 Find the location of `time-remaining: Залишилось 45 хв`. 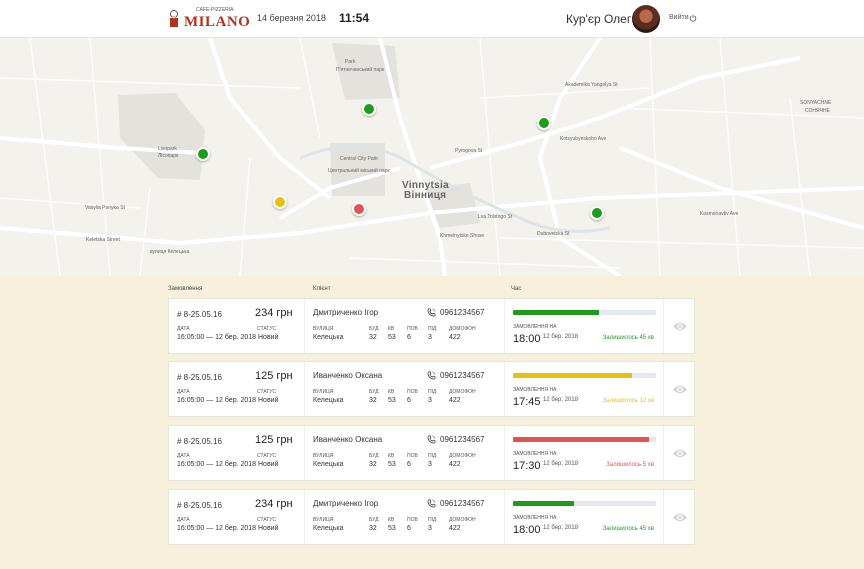

time-remaining: Залишилось 45 хв is located at coordinates (628, 338).